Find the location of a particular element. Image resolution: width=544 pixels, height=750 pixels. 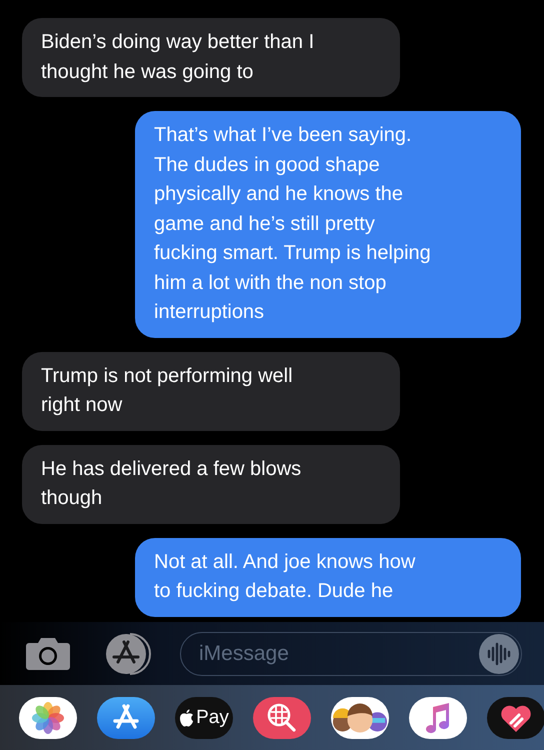

message-bubble: Trump is not performing well right now is located at coordinates (211, 391).